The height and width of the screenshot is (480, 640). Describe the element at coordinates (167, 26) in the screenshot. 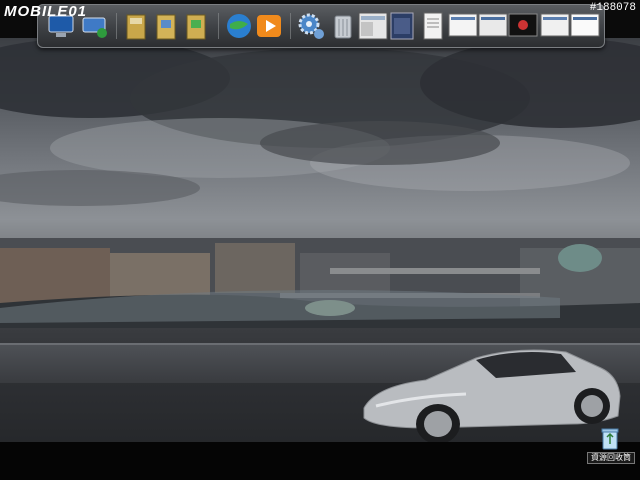

I see `pictures-folder-icon` at that location.